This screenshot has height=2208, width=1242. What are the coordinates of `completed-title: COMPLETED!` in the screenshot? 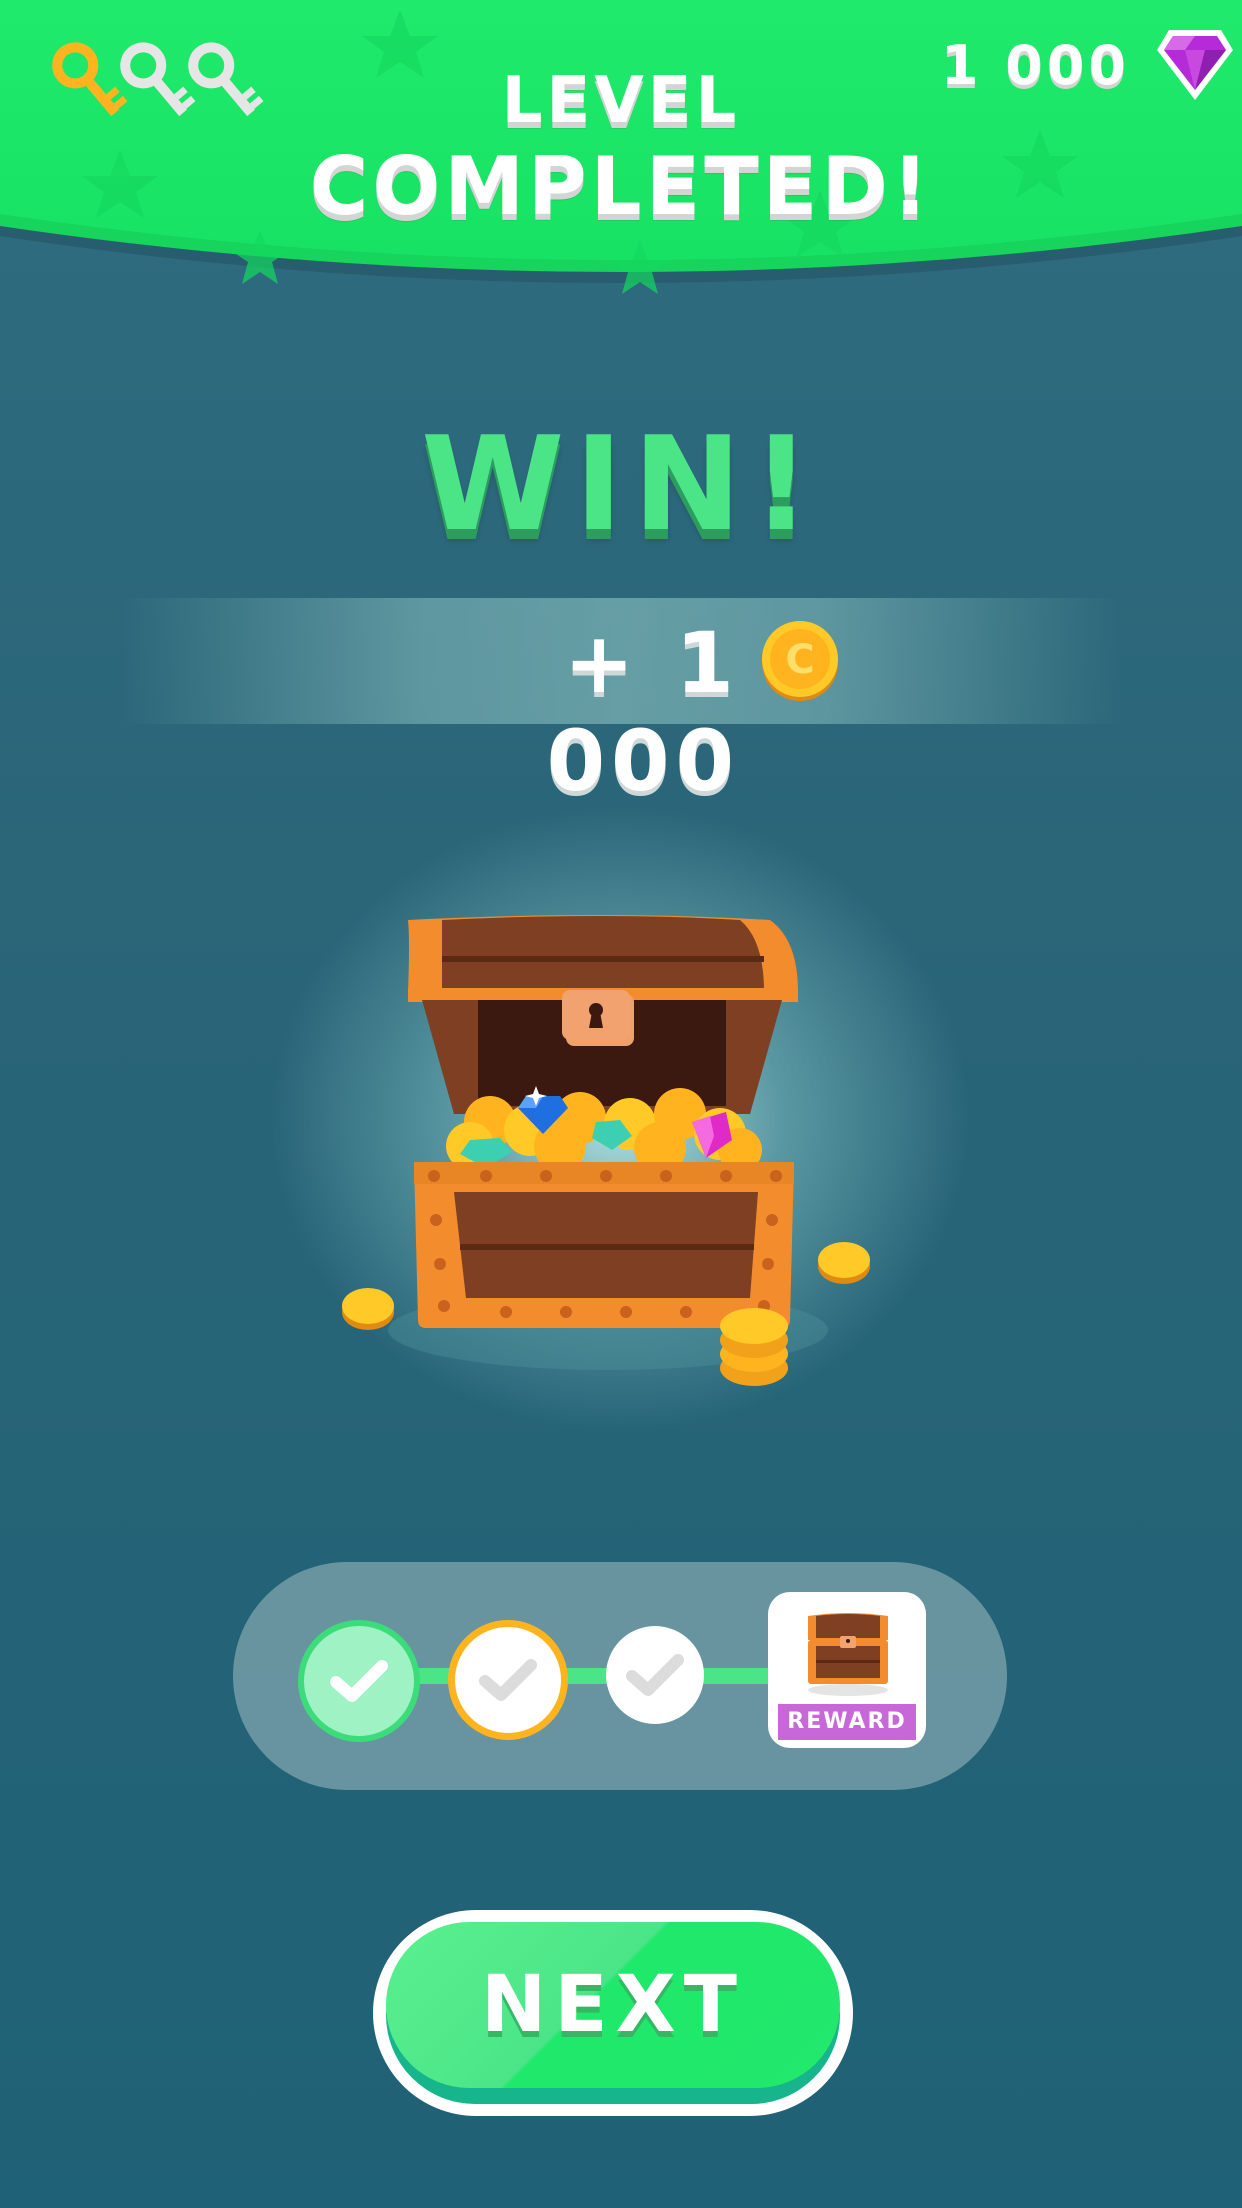 It's located at (621, 186).